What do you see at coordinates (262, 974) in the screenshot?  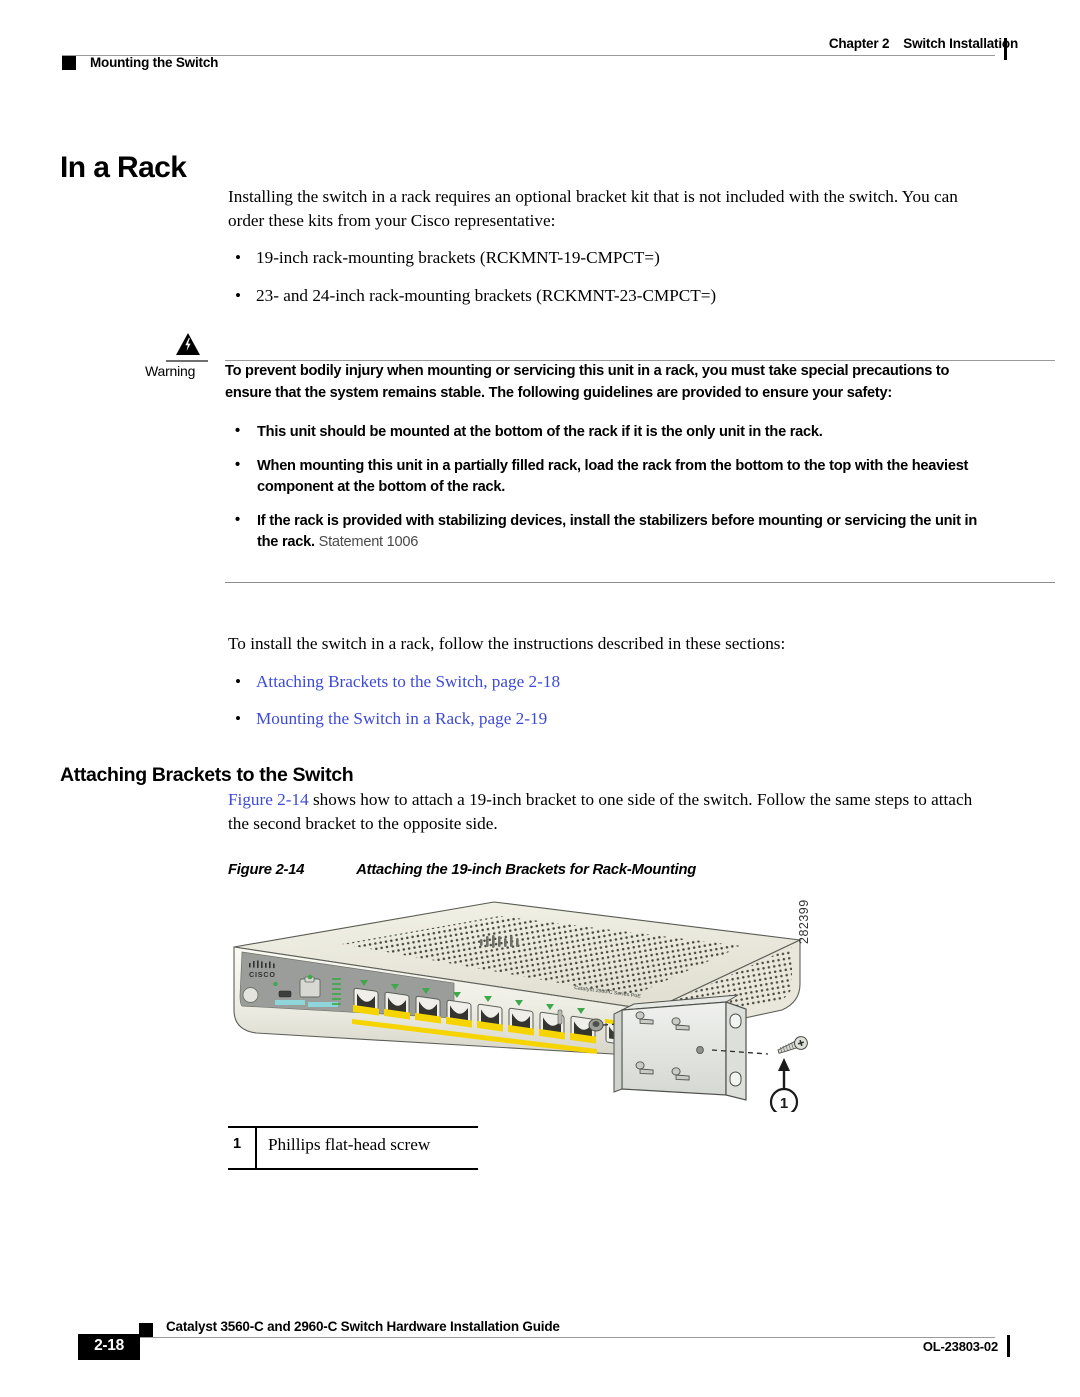 I see `svg-text: CISCO` at bounding box center [262, 974].